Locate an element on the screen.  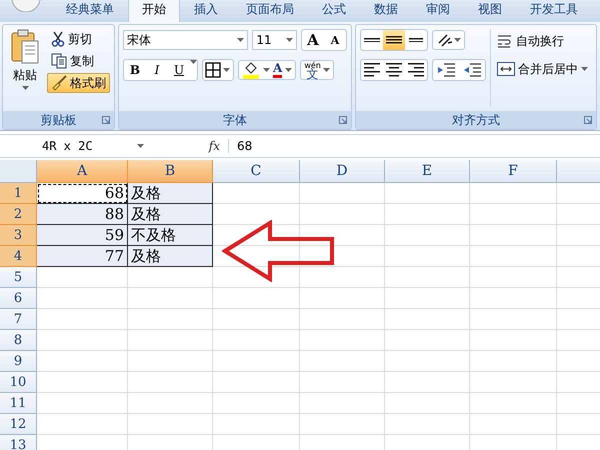
group-label: 剪贴板 is located at coordinates (58, 120).